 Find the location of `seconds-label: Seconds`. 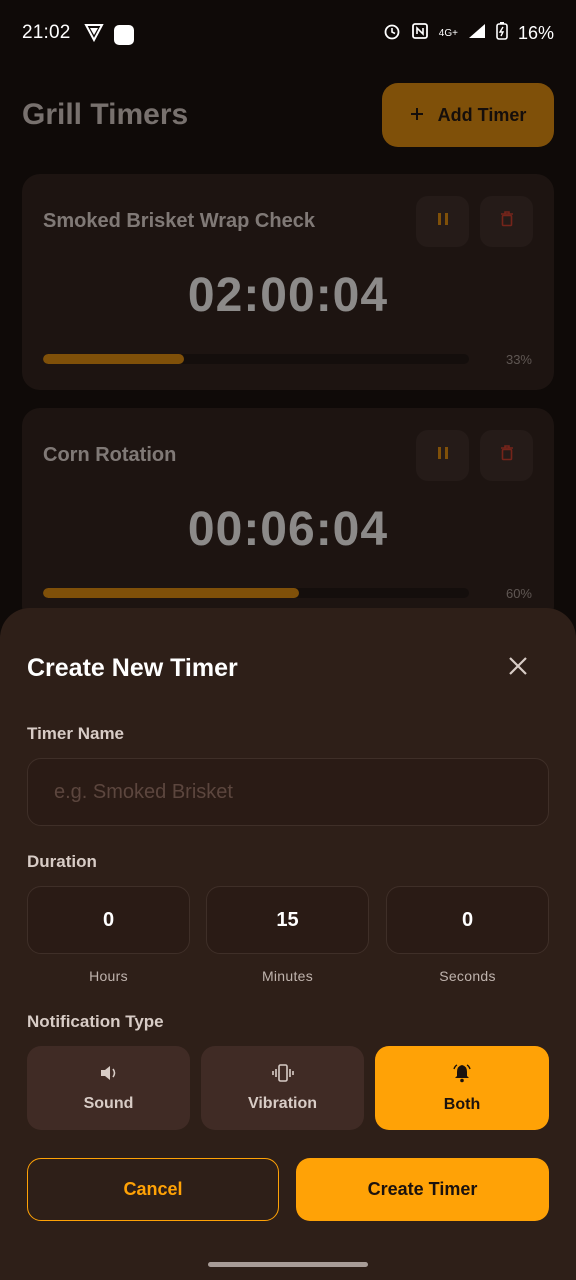

seconds-label: Seconds is located at coordinates (467, 976).